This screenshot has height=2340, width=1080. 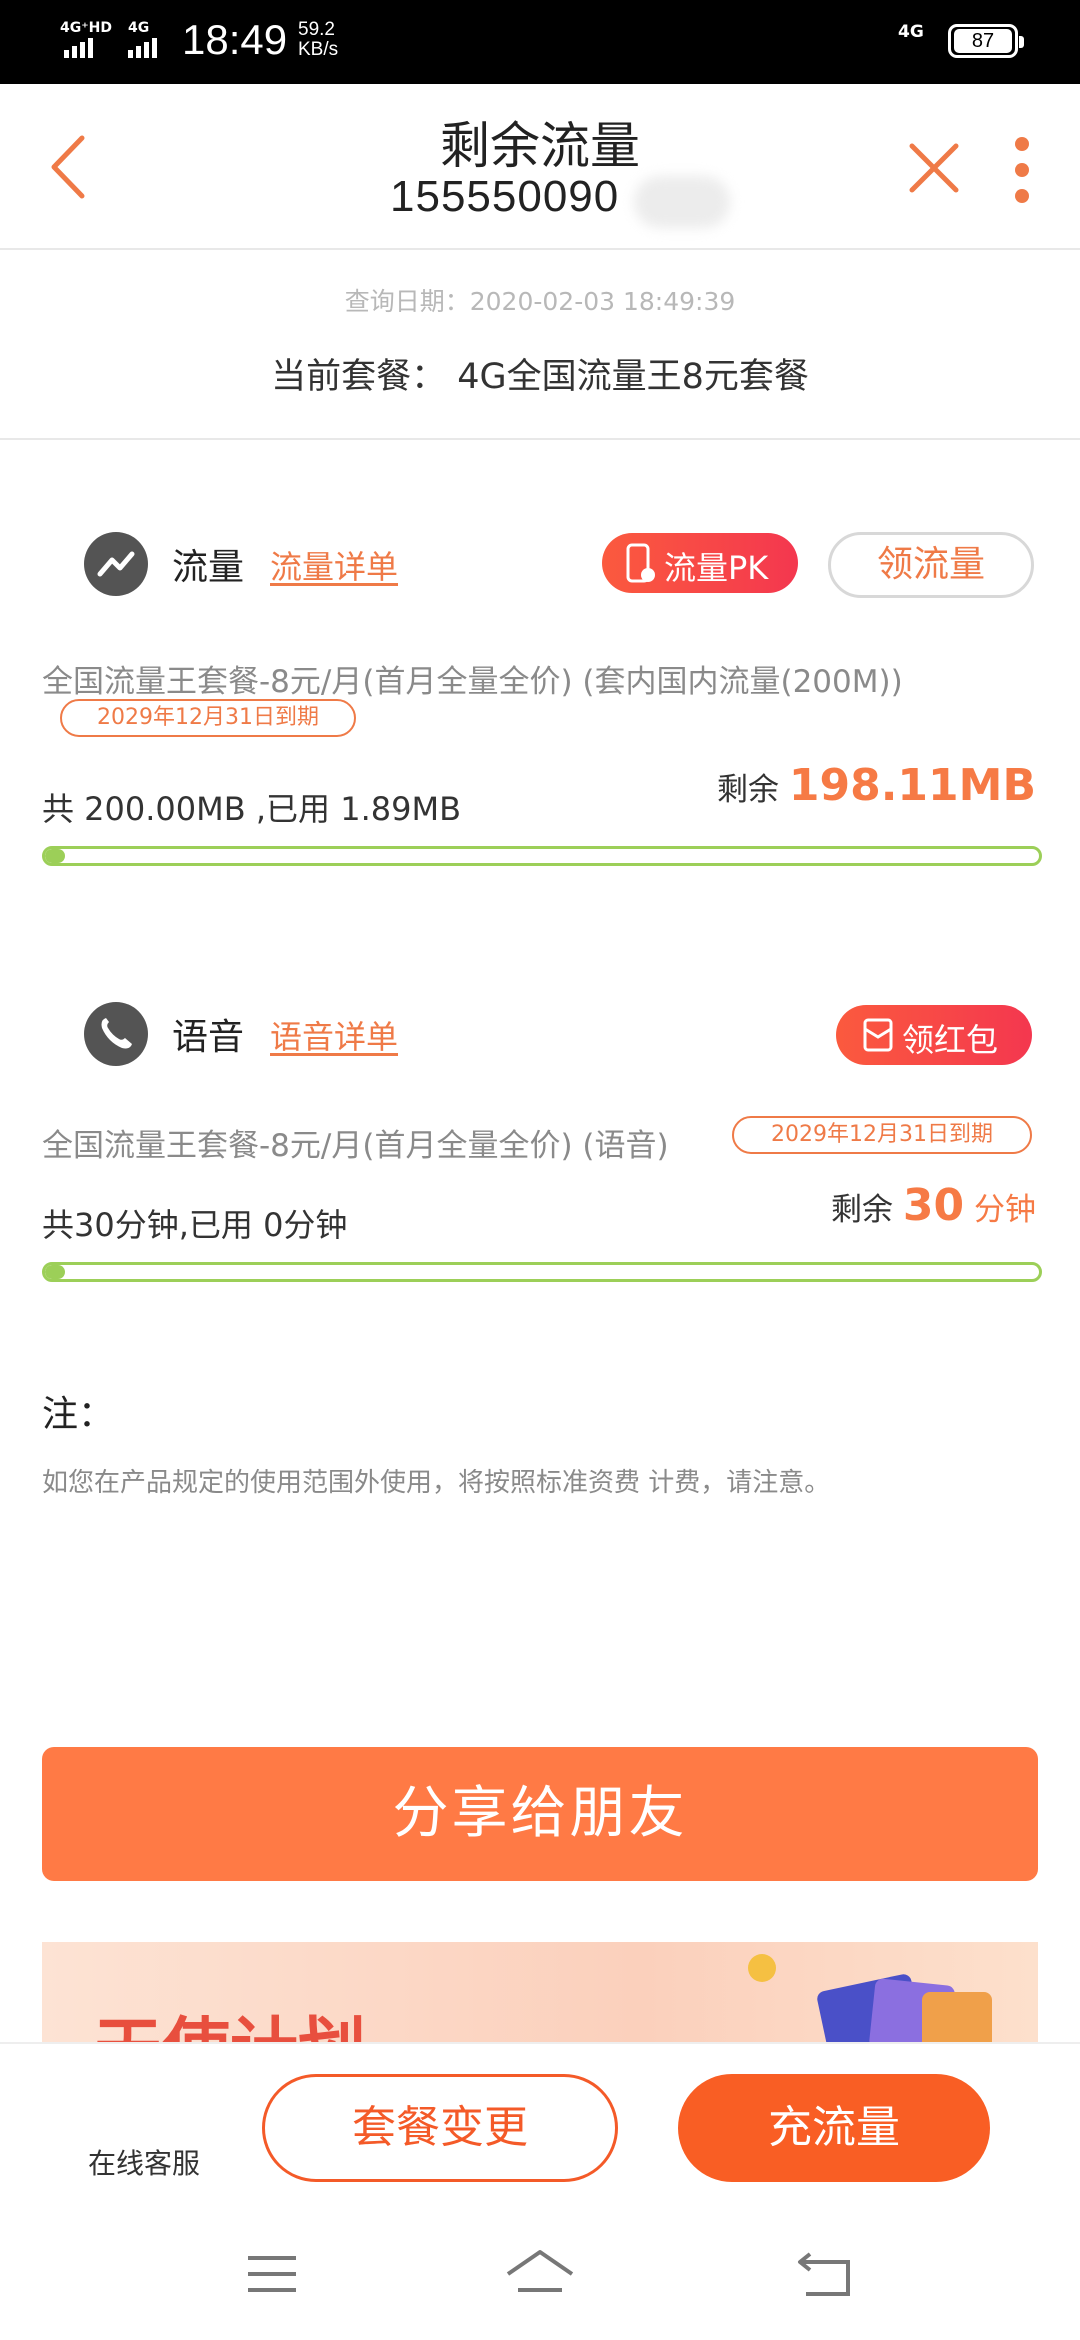 I want to click on voice-section-title: 语音, so click(x=208, y=1037).